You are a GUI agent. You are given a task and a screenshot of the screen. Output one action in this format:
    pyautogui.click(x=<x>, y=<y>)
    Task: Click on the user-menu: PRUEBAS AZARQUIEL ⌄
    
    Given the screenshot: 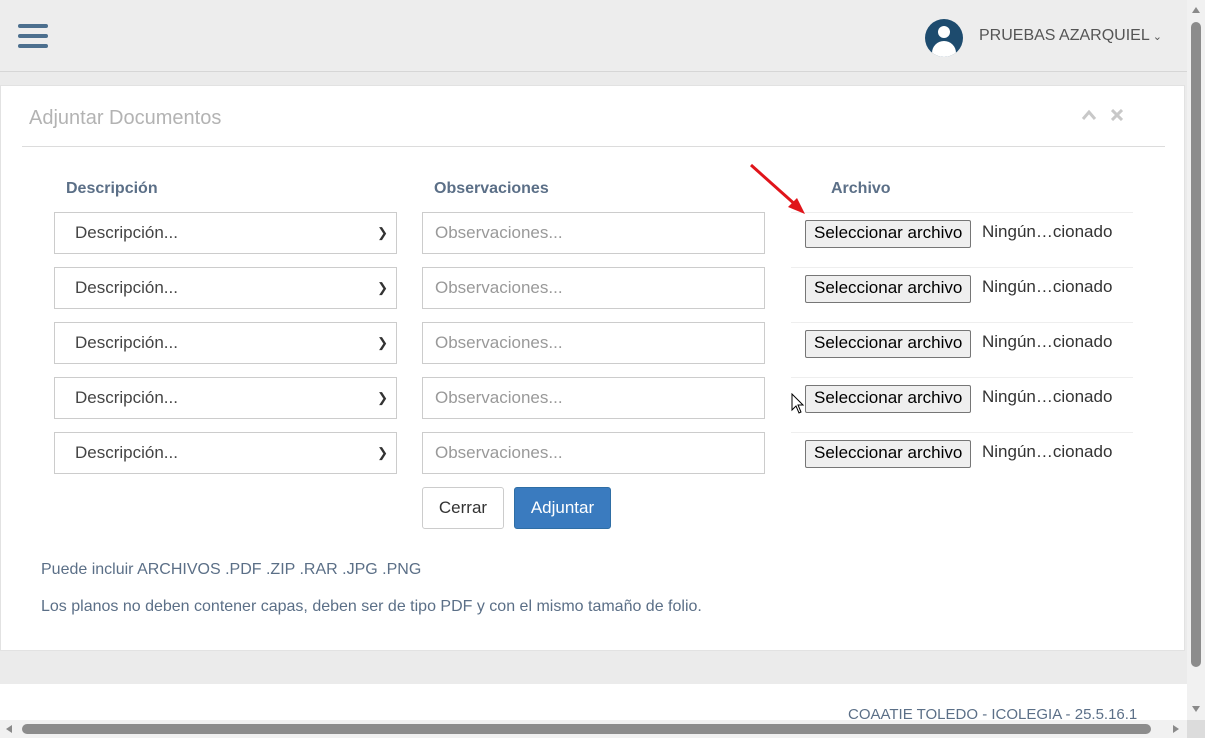 What is the action you would take?
    pyautogui.click(x=1070, y=36)
    